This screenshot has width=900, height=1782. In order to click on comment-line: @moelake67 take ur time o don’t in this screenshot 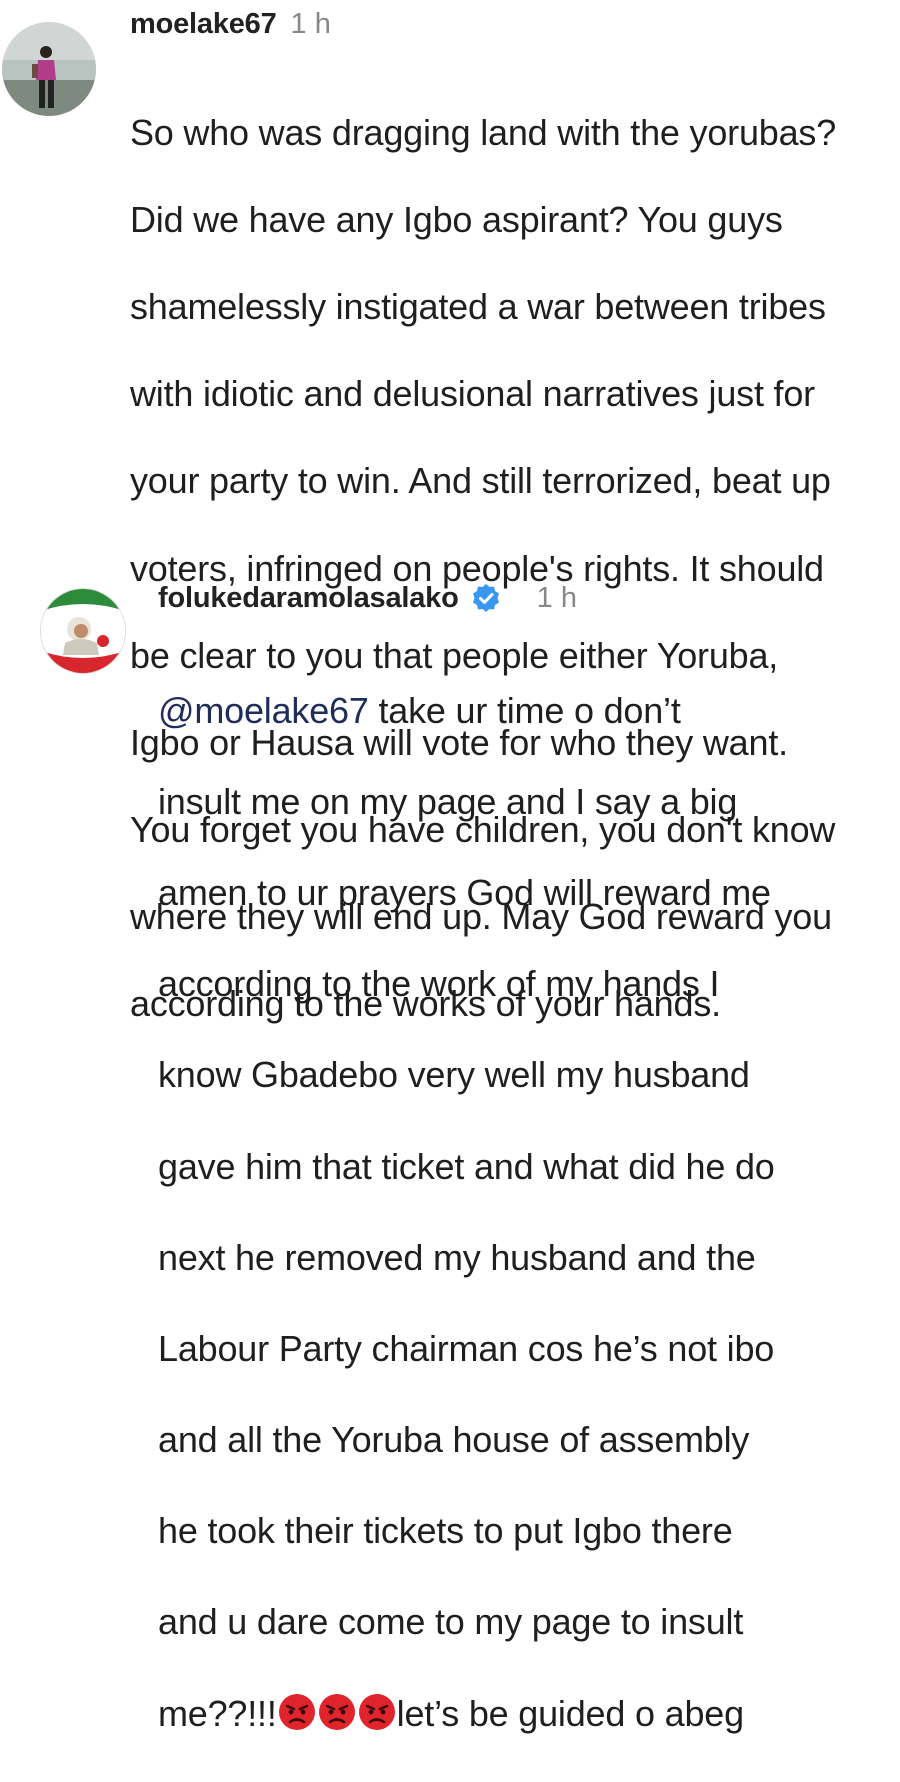, I will do `click(466, 711)`.